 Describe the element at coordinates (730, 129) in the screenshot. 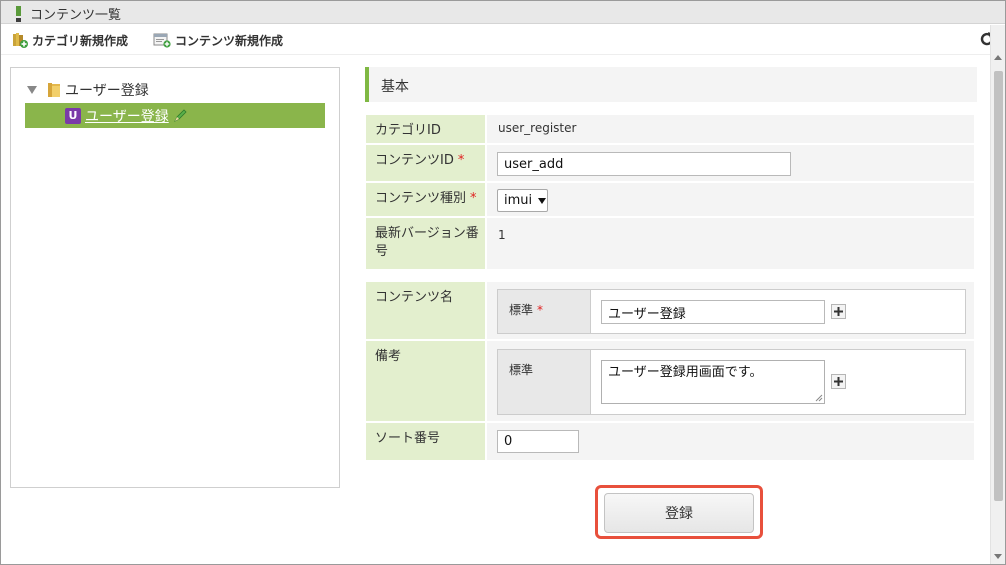

I see `category-id-cell: user_register` at that location.